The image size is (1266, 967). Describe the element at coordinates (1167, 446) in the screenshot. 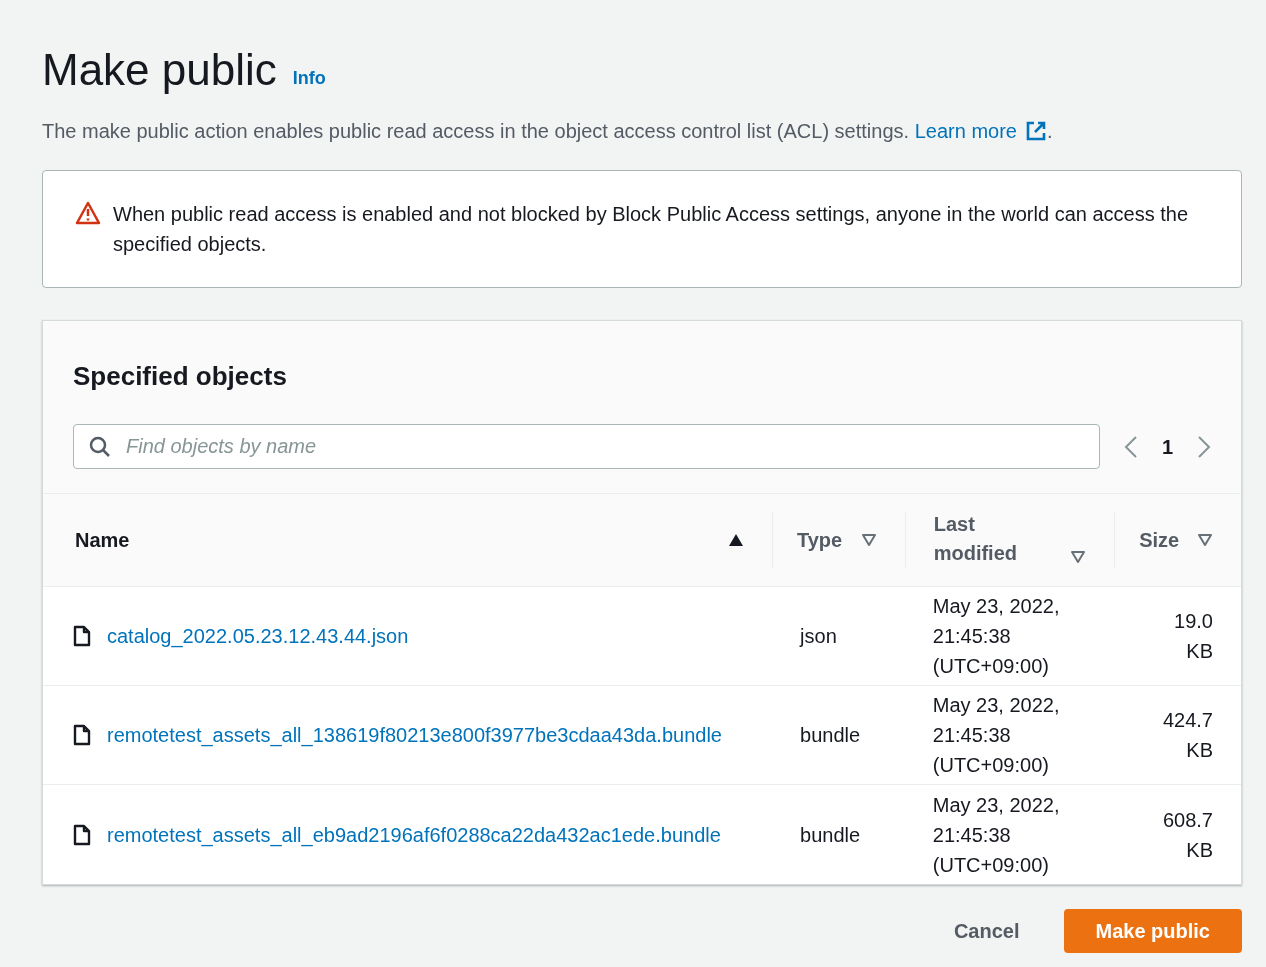

I see `page-number: 1` at that location.